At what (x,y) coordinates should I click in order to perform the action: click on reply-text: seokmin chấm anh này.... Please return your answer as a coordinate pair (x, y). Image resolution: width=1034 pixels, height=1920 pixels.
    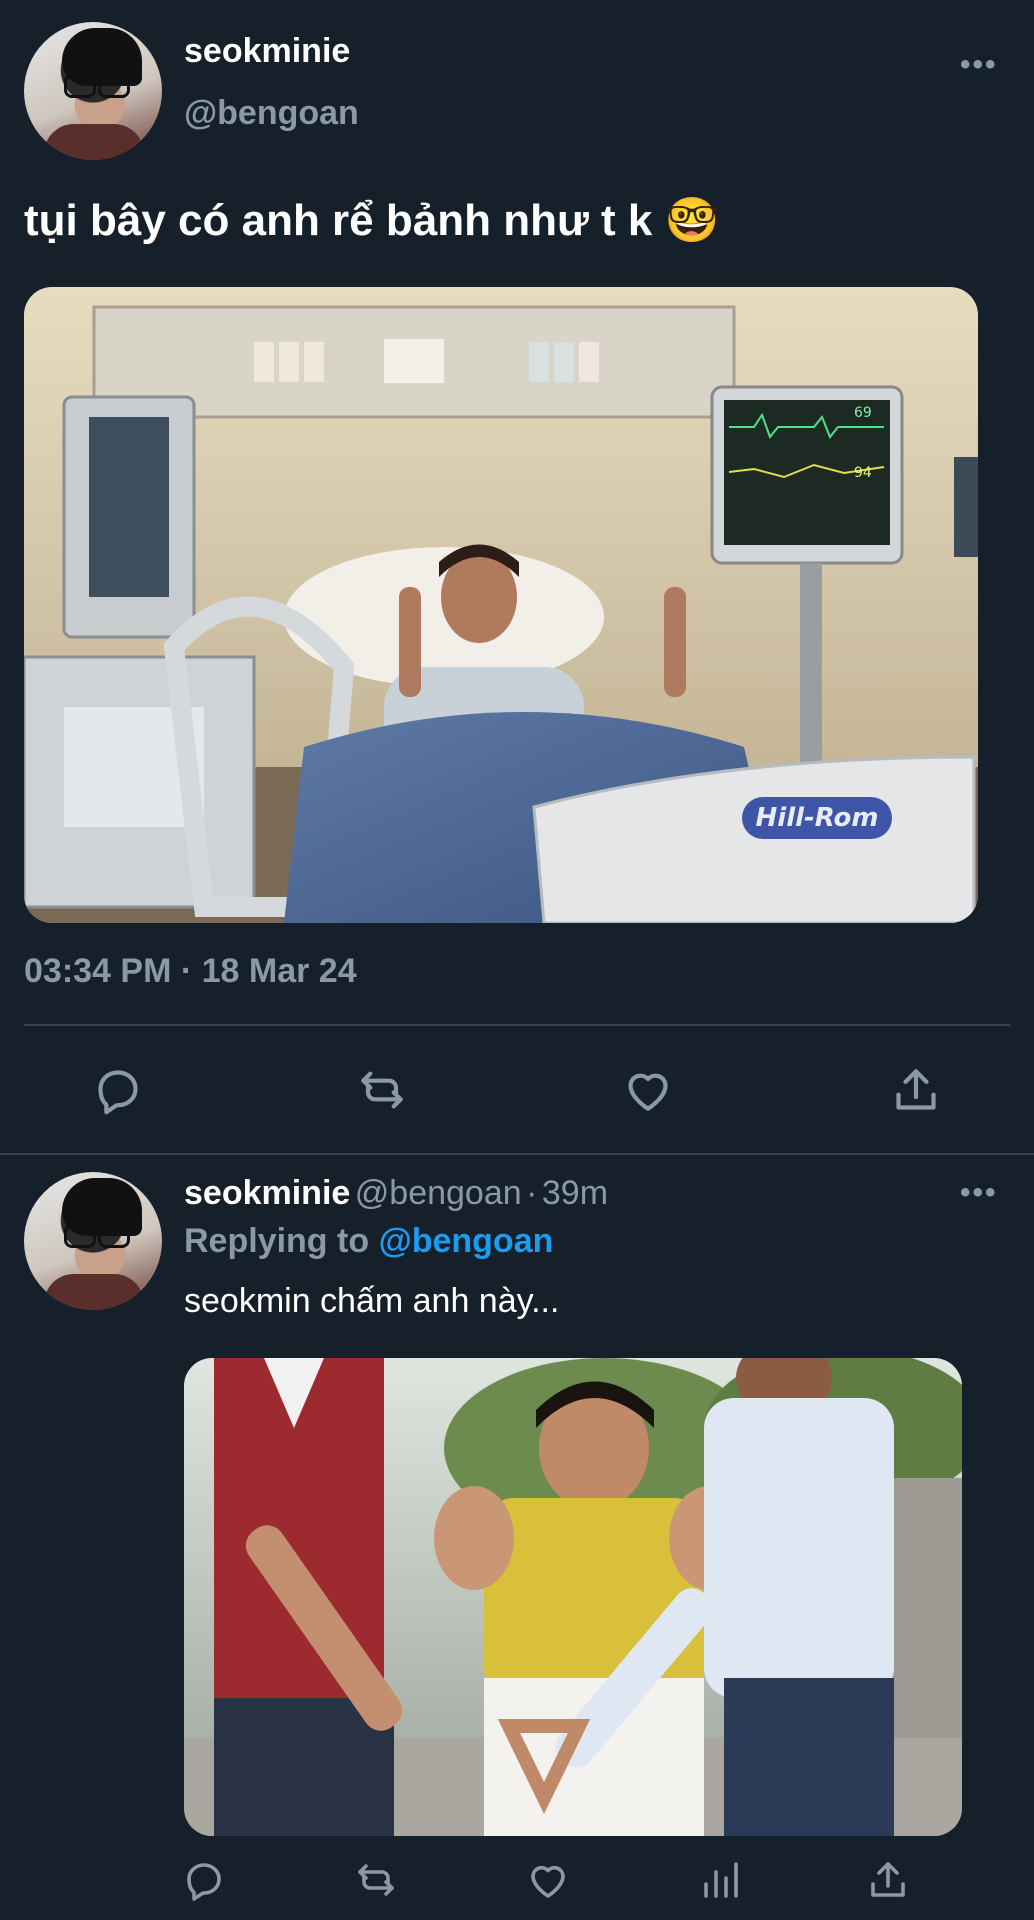
    Looking at the image, I should click on (372, 1301).